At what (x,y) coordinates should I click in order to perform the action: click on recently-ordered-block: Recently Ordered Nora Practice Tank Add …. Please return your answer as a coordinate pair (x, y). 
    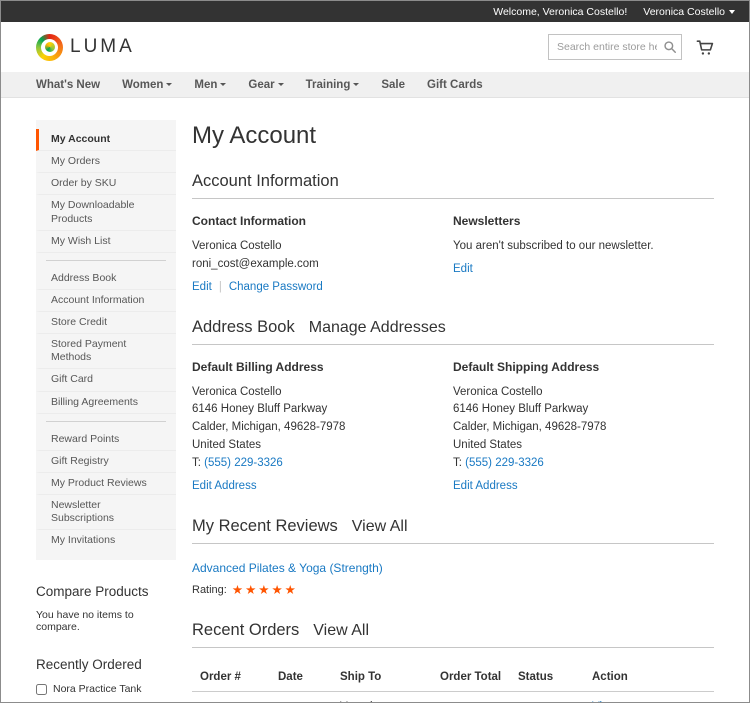
    Looking at the image, I should click on (106, 679).